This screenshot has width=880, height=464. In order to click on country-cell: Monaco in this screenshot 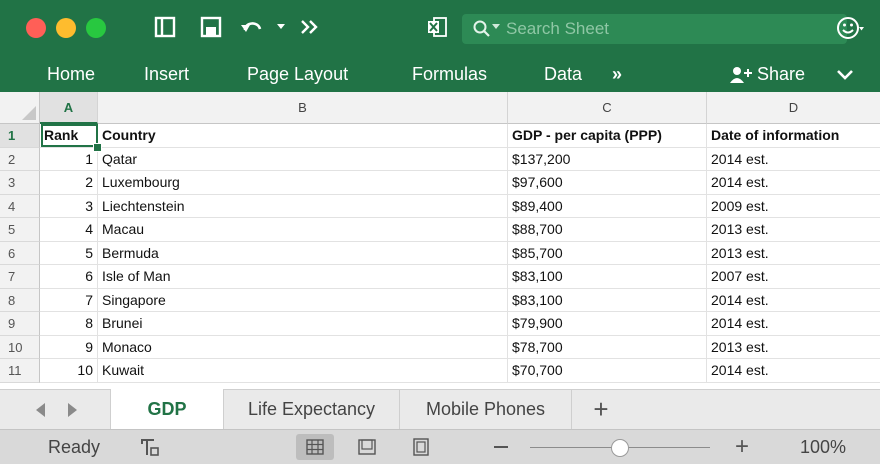, I will do `click(303, 347)`.